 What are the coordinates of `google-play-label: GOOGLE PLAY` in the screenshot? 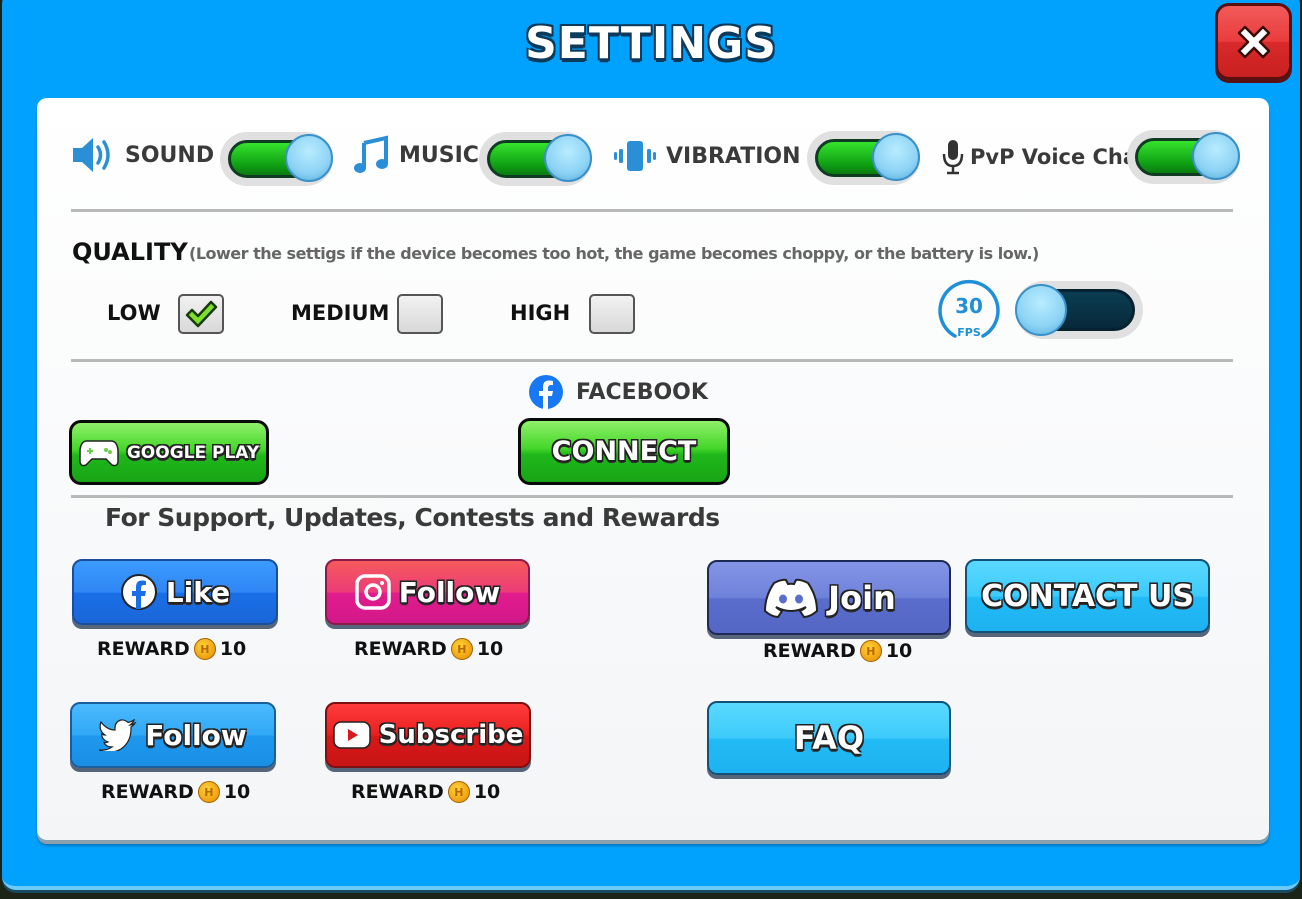 It's located at (193, 452).